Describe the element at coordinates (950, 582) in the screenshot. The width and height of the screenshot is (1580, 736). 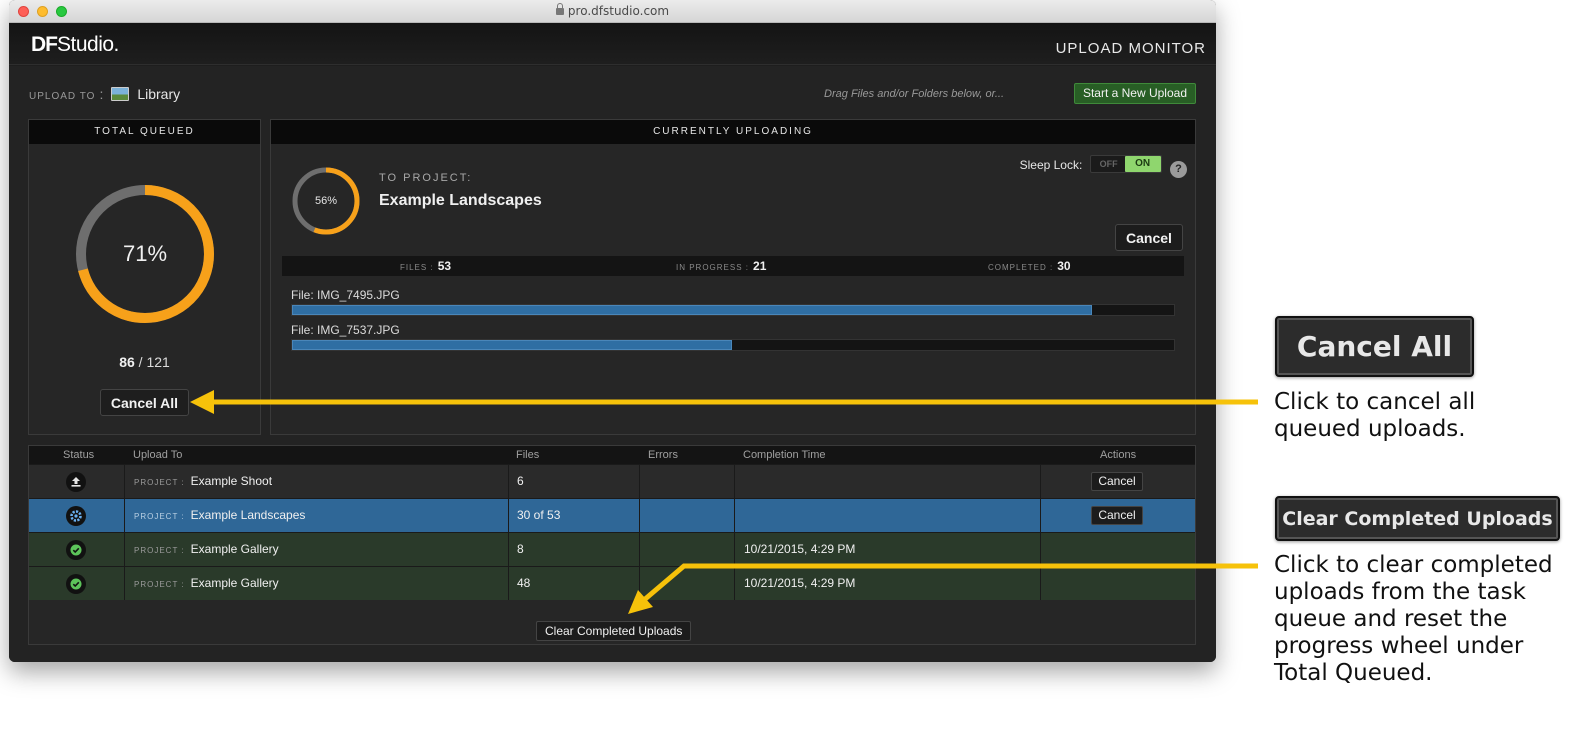
I see `clear-arrow-line` at that location.